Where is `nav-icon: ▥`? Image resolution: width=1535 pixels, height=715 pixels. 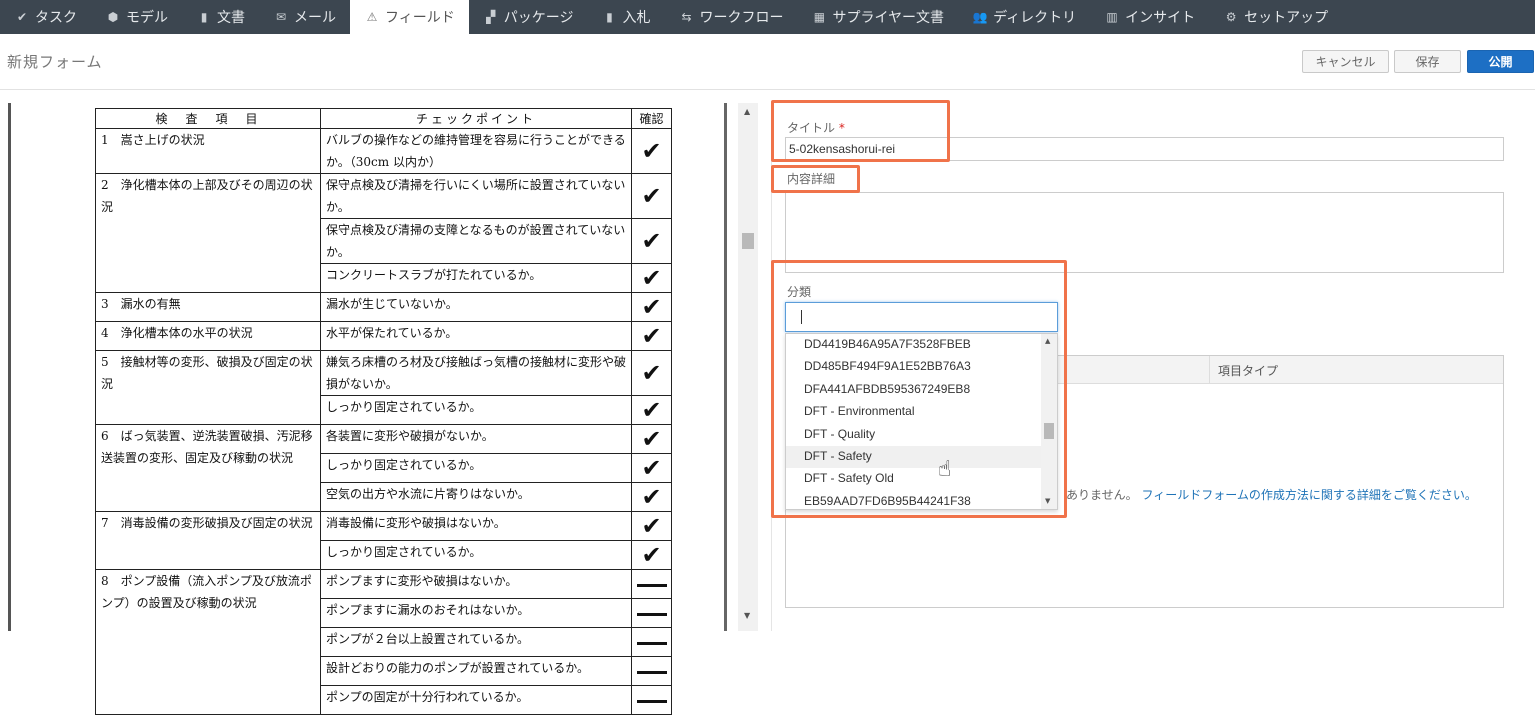
nav-icon: ▥ is located at coordinates (1112, 17).